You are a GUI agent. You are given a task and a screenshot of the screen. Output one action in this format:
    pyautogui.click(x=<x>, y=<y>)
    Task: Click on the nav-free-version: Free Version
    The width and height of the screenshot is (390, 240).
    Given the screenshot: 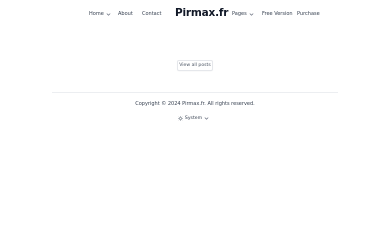 What is the action you would take?
    pyautogui.click(x=277, y=14)
    